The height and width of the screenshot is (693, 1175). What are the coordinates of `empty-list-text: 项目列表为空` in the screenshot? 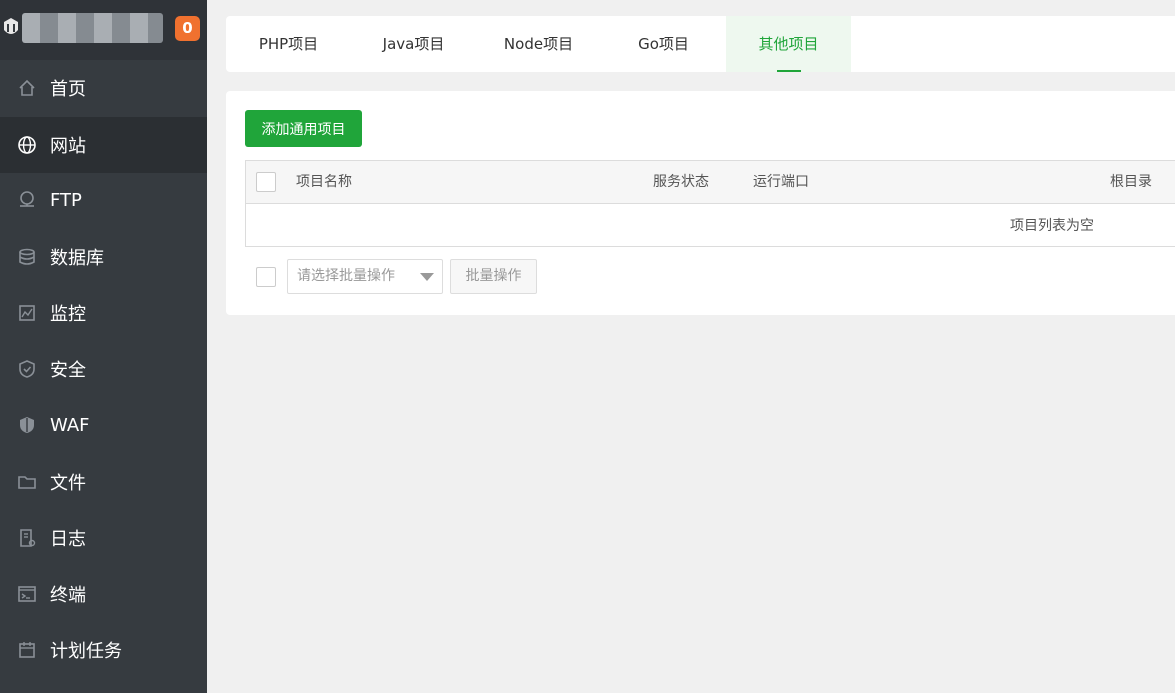 It's located at (1052, 226).